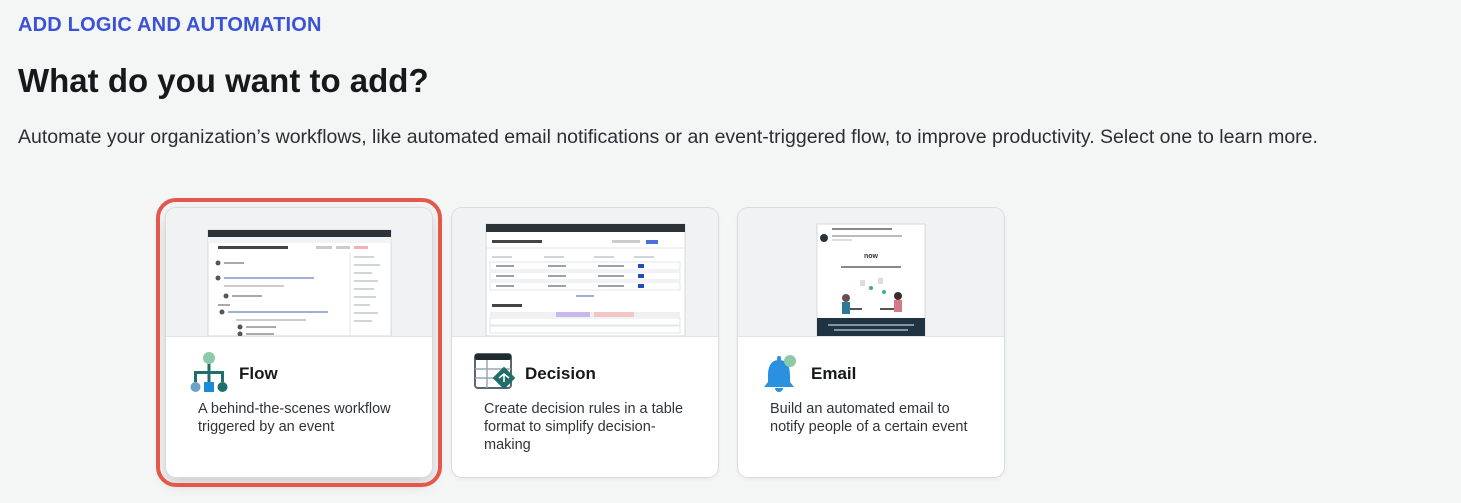 This screenshot has width=1461, height=503. I want to click on email-thumbnail: now, so click(871, 272).